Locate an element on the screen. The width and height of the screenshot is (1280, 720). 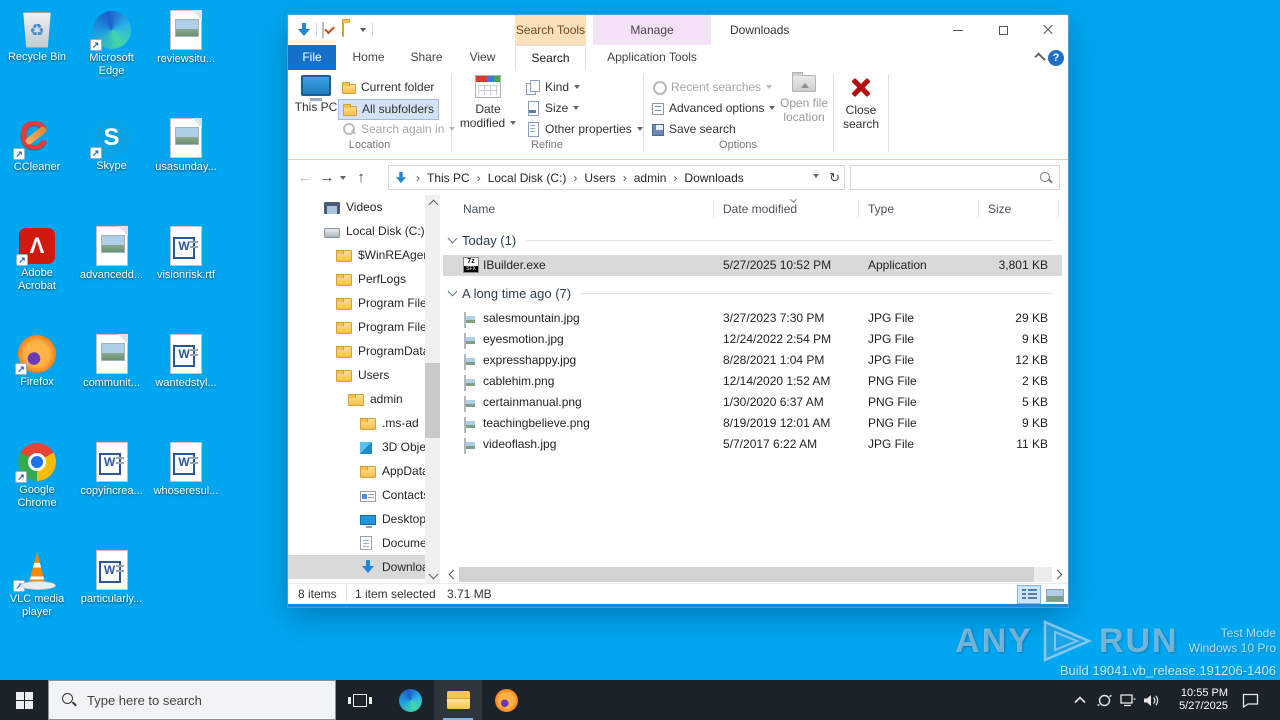
taskbar-firefox-button is located at coordinates (506, 700).